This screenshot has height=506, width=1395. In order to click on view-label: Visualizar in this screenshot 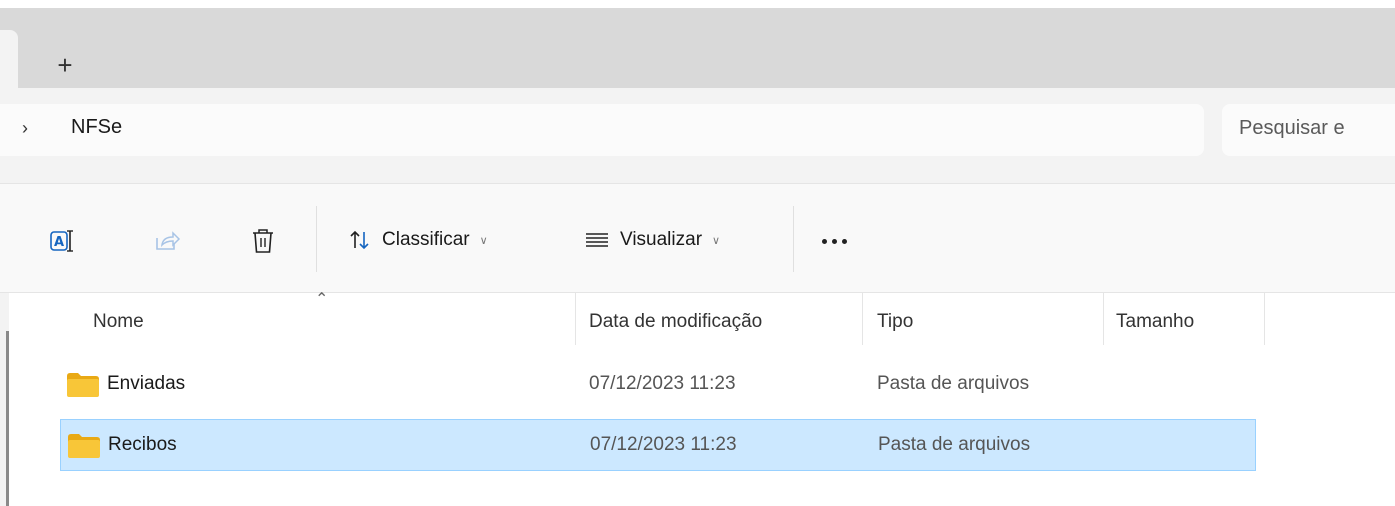, I will do `click(661, 239)`.